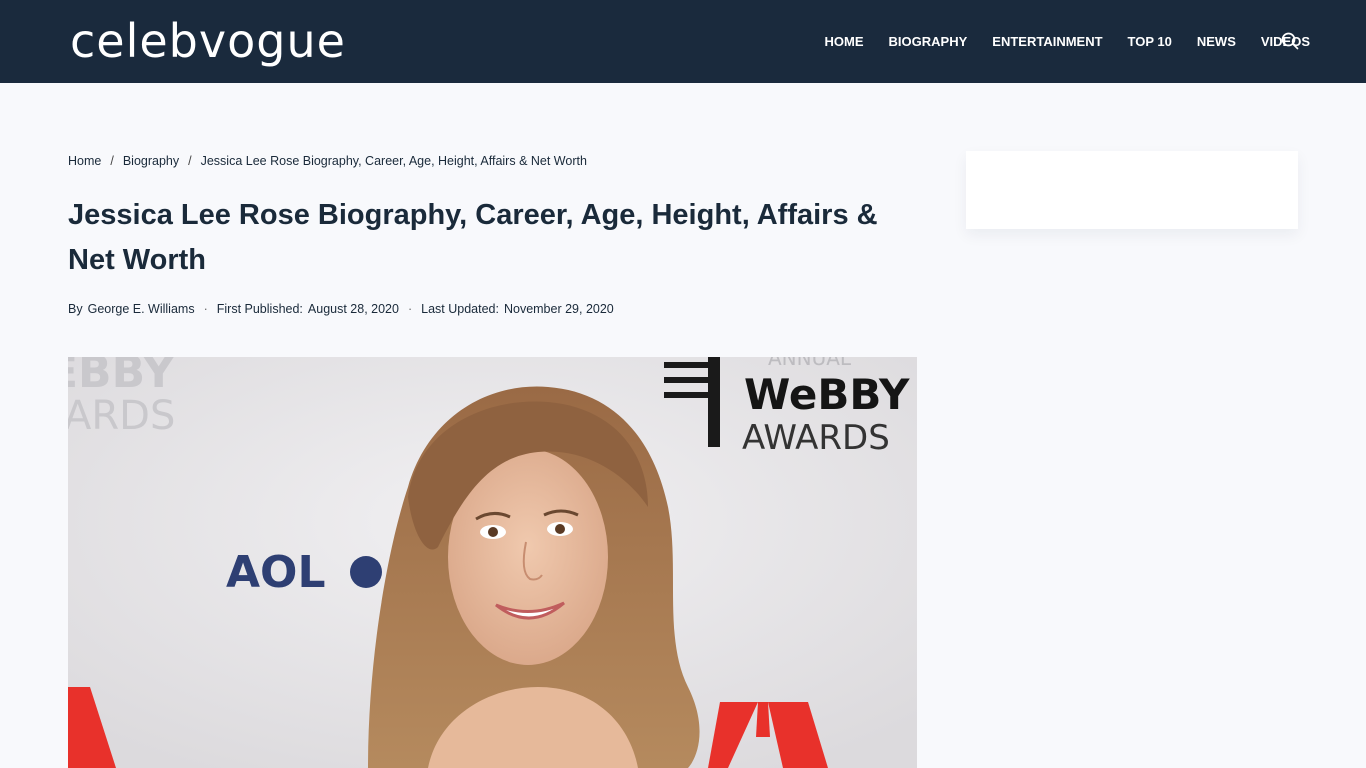 This screenshot has height=768, width=1366. I want to click on backdrop-annual-text: ANNUAL, so click(810, 363).